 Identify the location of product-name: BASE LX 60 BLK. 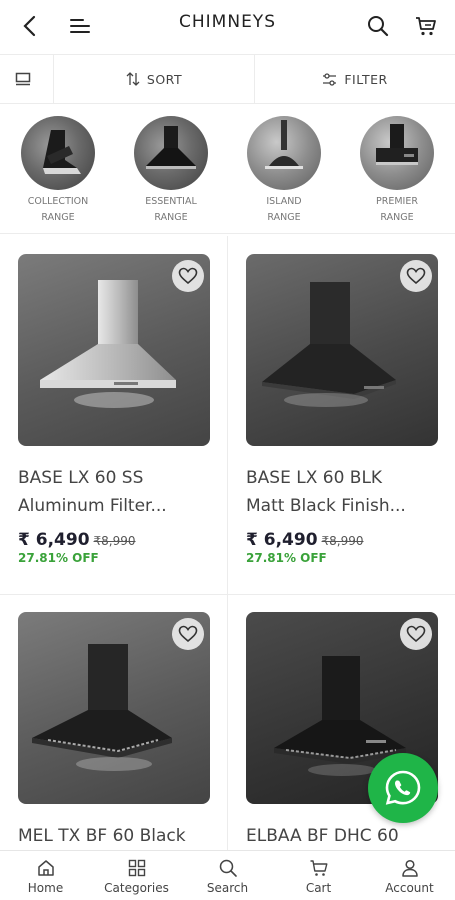
(348, 478).